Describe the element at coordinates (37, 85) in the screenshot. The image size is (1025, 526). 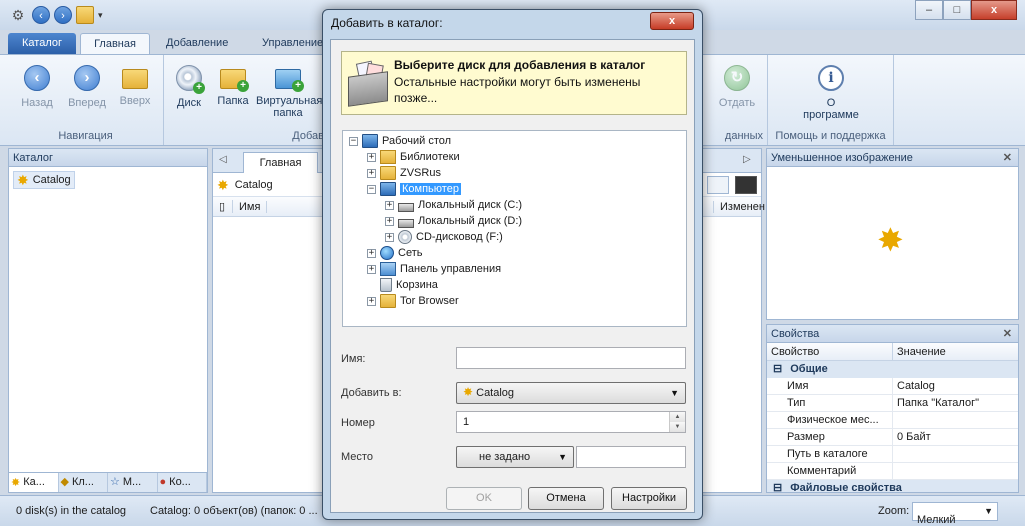
I see `back-button: ‹ Назад` at that location.